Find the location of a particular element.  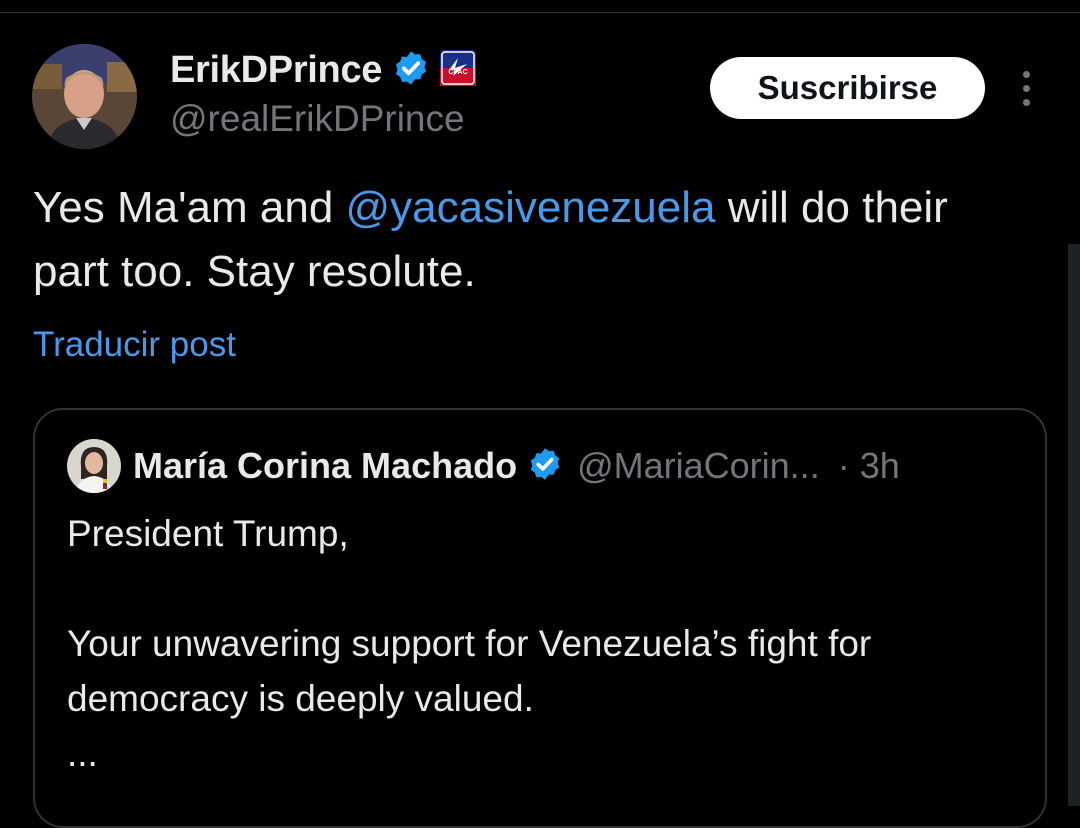

more-options-icon is located at coordinates (1026, 88).